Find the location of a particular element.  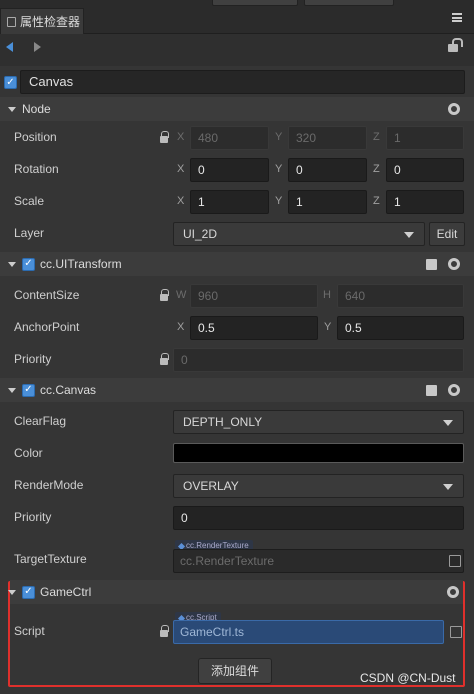

render-mode-select: OVERLAY is located at coordinates (318, 486).